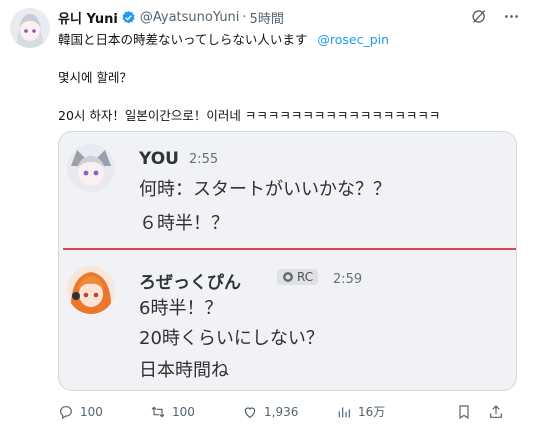 The image size is (533, 429). I want to click on share-button, so click(503, 412).